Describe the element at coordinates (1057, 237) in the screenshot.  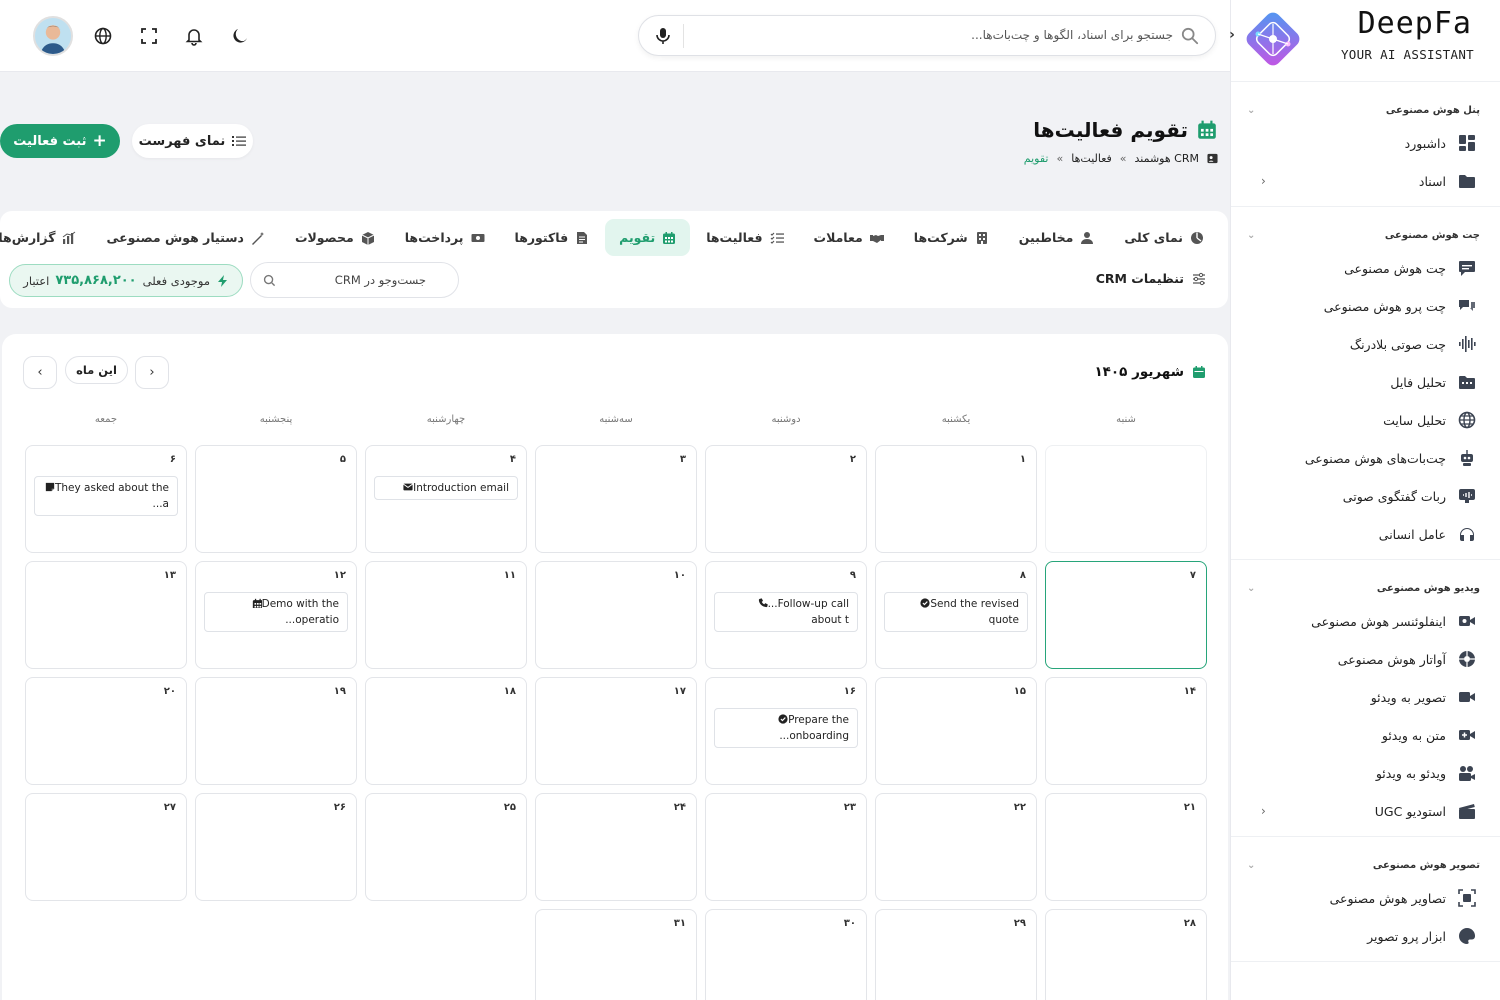
I see `crm-tab: مخاطبین` at that location.